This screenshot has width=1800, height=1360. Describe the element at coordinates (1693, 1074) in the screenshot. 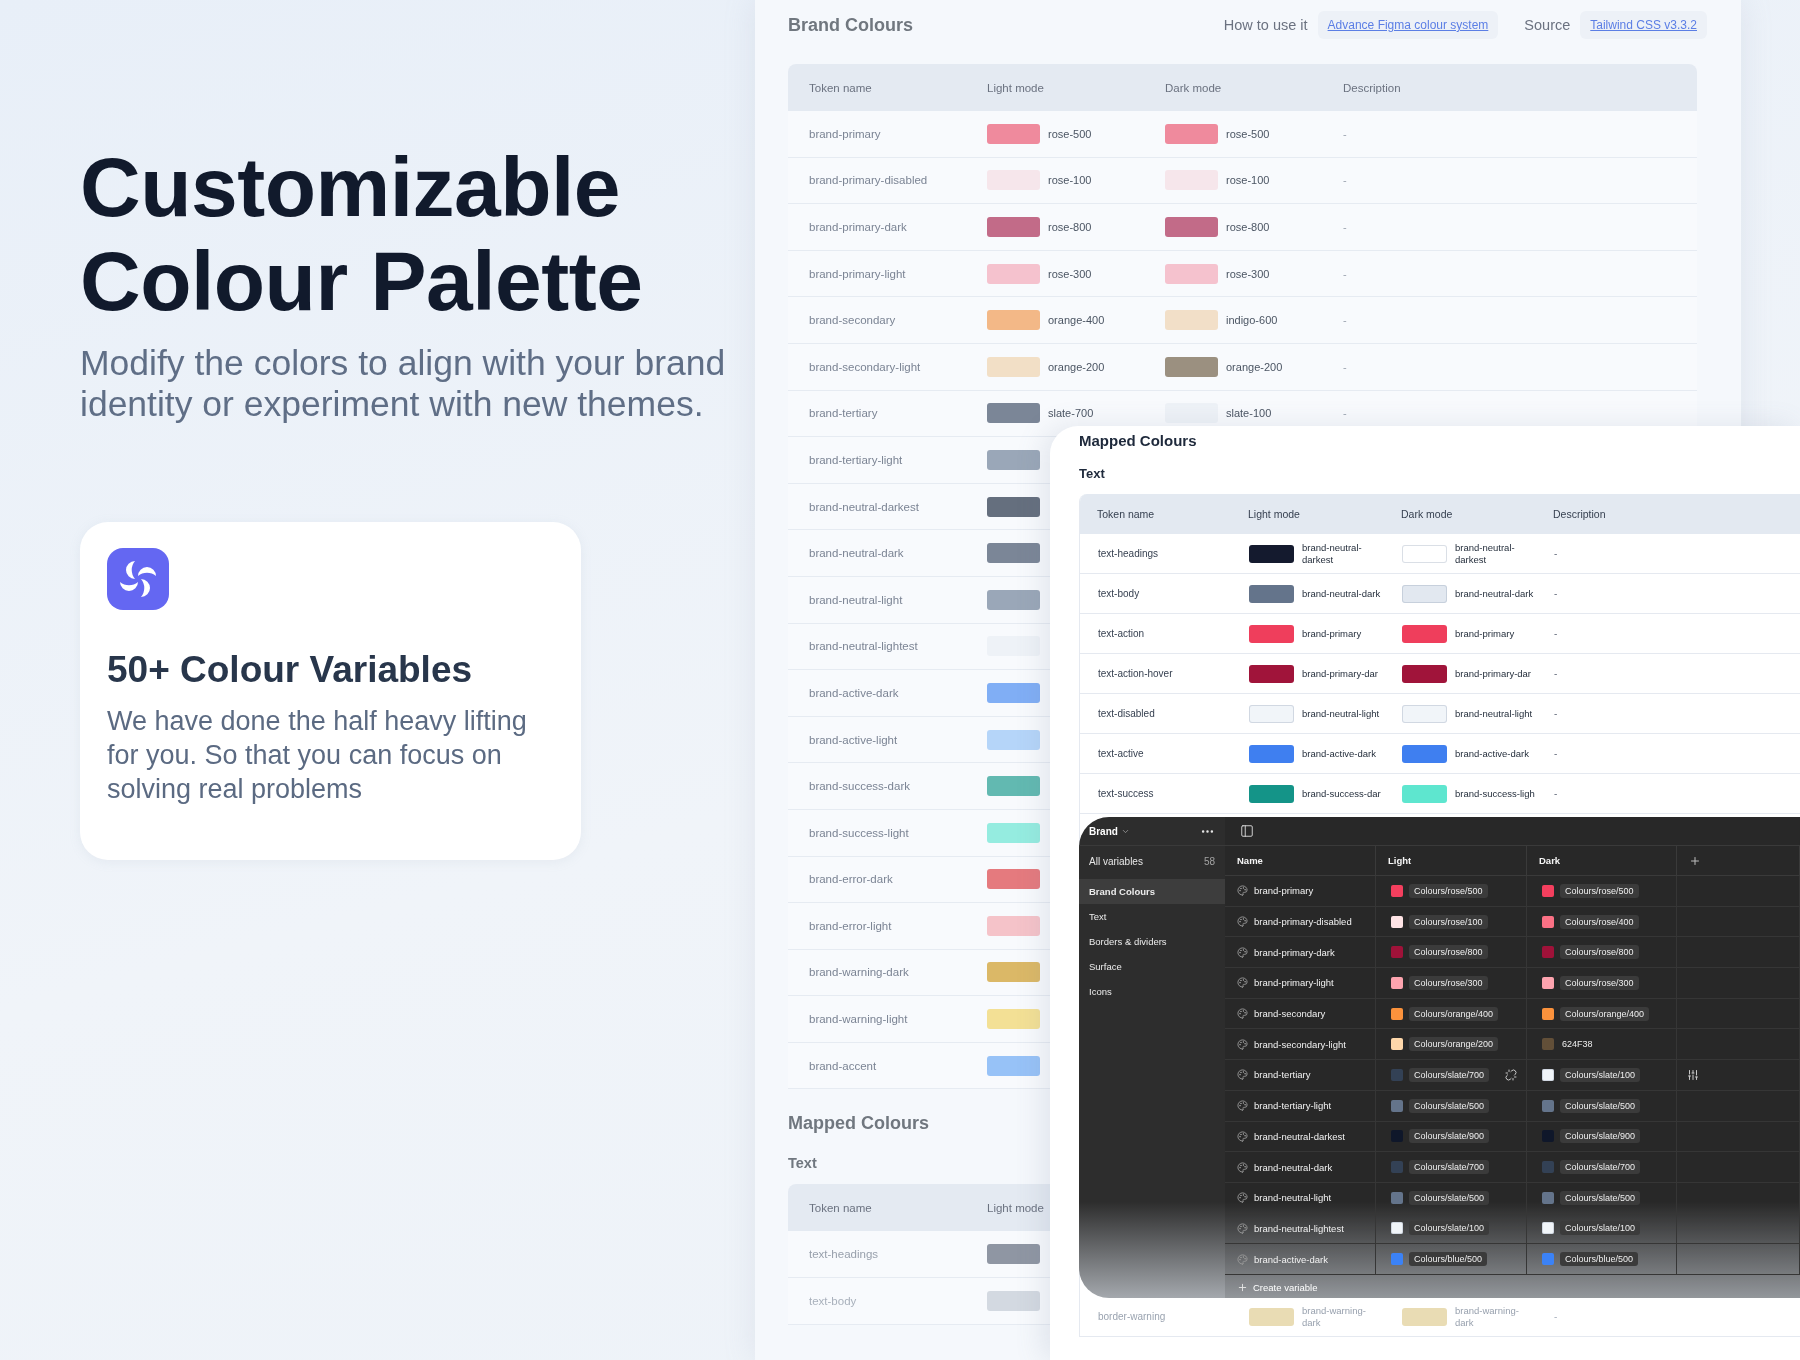

I see `sliders-icon` at that location.